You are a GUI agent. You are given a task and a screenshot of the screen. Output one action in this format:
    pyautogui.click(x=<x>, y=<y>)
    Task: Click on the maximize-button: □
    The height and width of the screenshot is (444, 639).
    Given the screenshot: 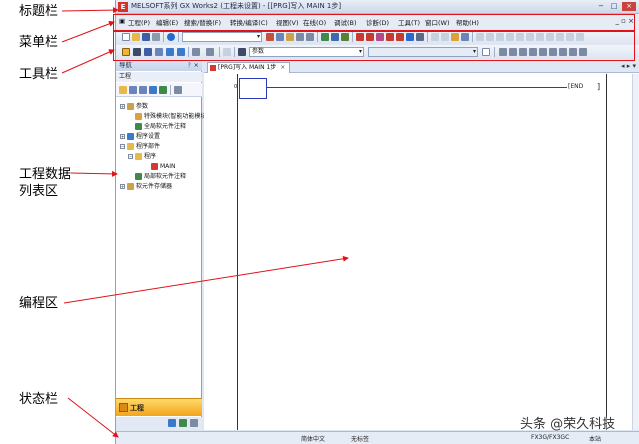 What is the action you would take?
    pyautogui.click(x=614, y=6)
    